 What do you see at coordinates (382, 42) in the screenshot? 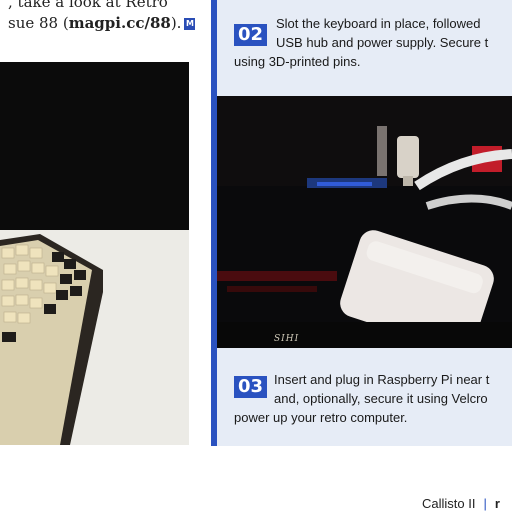
I see `step-text-line: USB hub and power supply. Secure t` at bounding box center [382, 42].